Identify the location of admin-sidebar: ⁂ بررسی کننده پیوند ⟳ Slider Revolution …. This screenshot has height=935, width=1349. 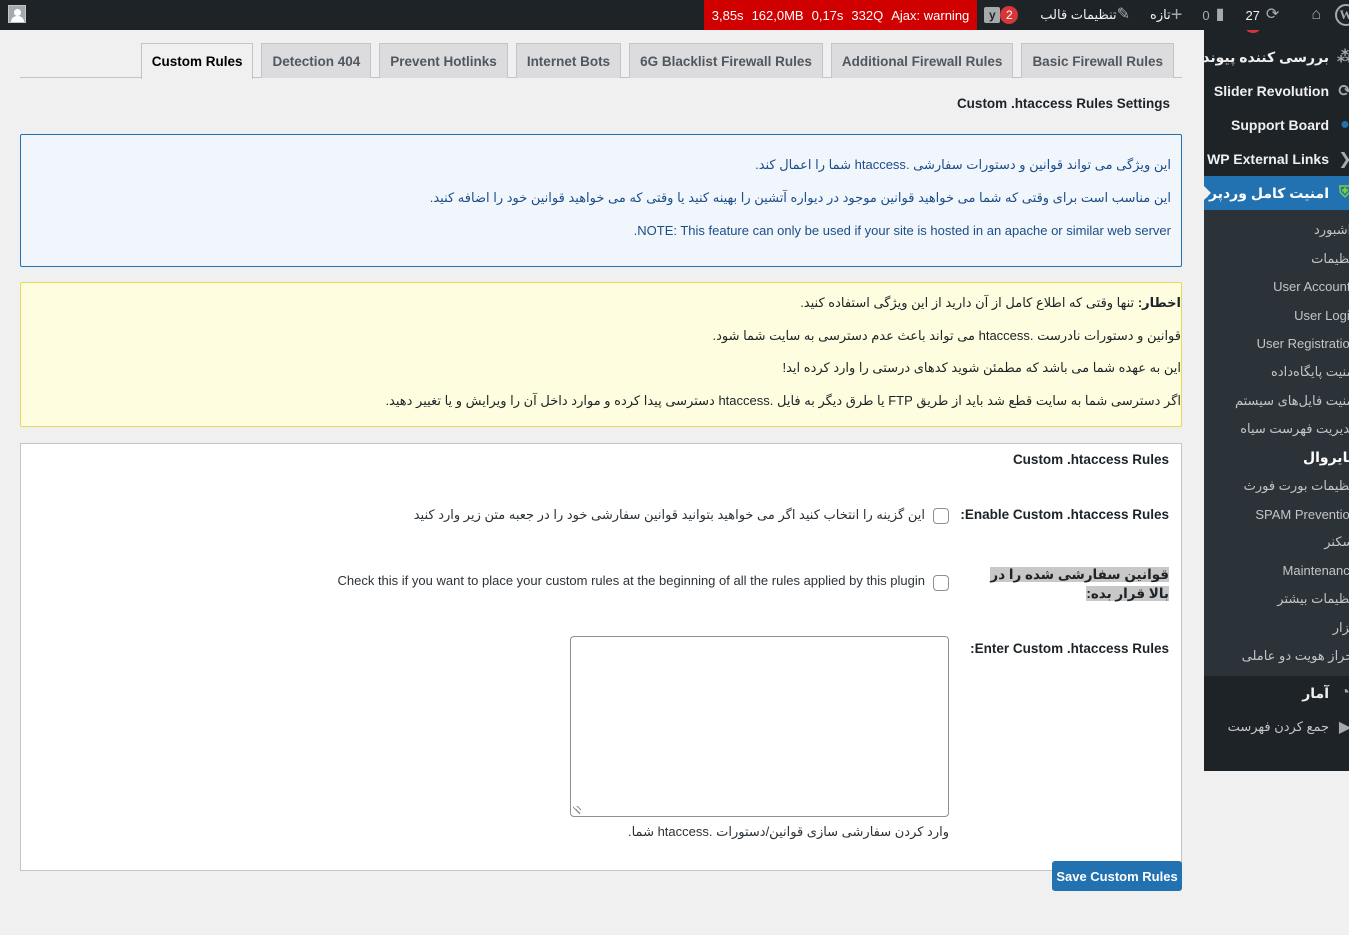
(1276, 400).